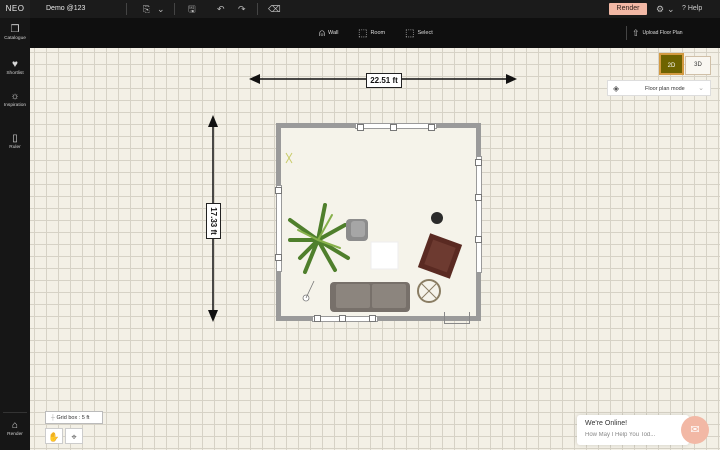 This screenshot has height=450, width=720. What do you see at coordinates (440, 256) in the screenshot?
I see `armchair` at bounding box center [440, 256].